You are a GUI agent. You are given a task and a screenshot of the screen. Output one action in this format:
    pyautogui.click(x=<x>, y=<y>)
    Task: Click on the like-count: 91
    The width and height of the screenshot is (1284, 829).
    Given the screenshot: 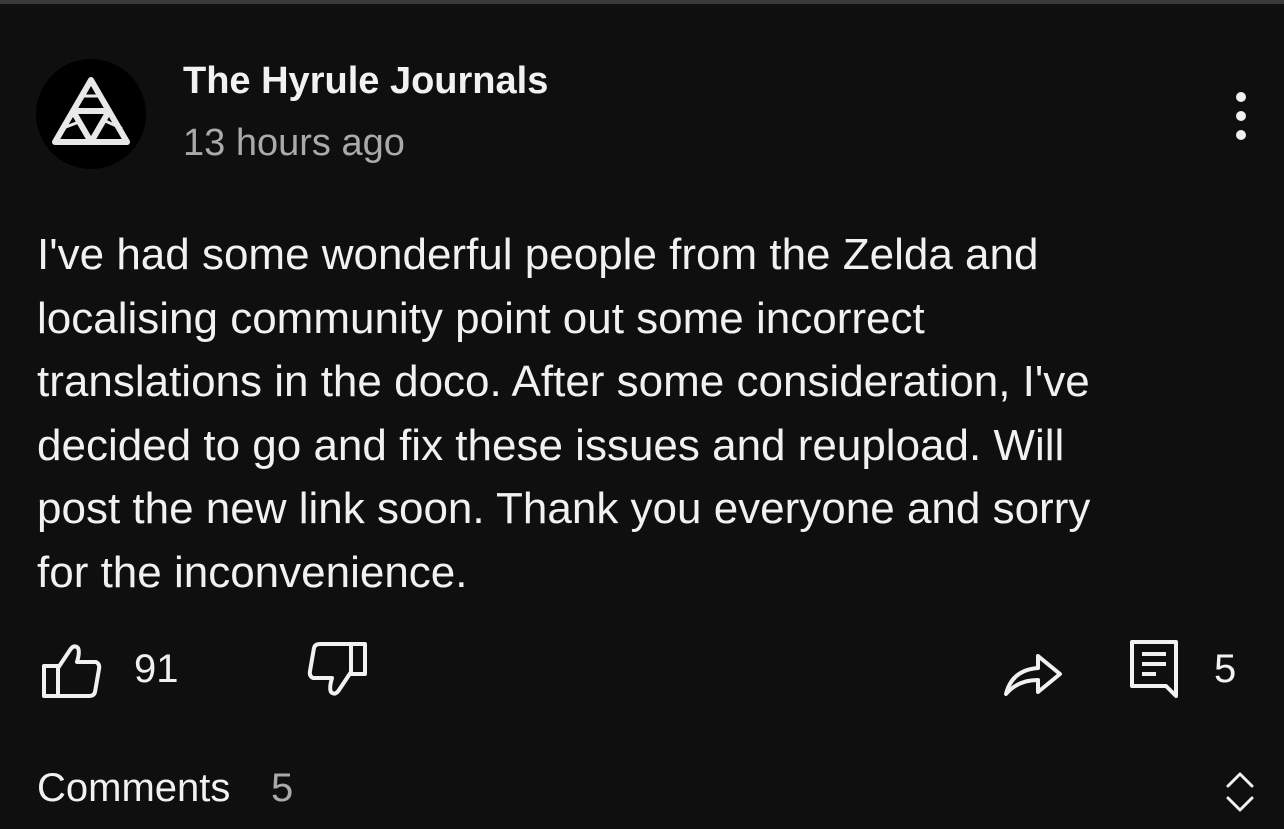 What is the action you would take?
    pyautogui.click(x=156, y=669)
    